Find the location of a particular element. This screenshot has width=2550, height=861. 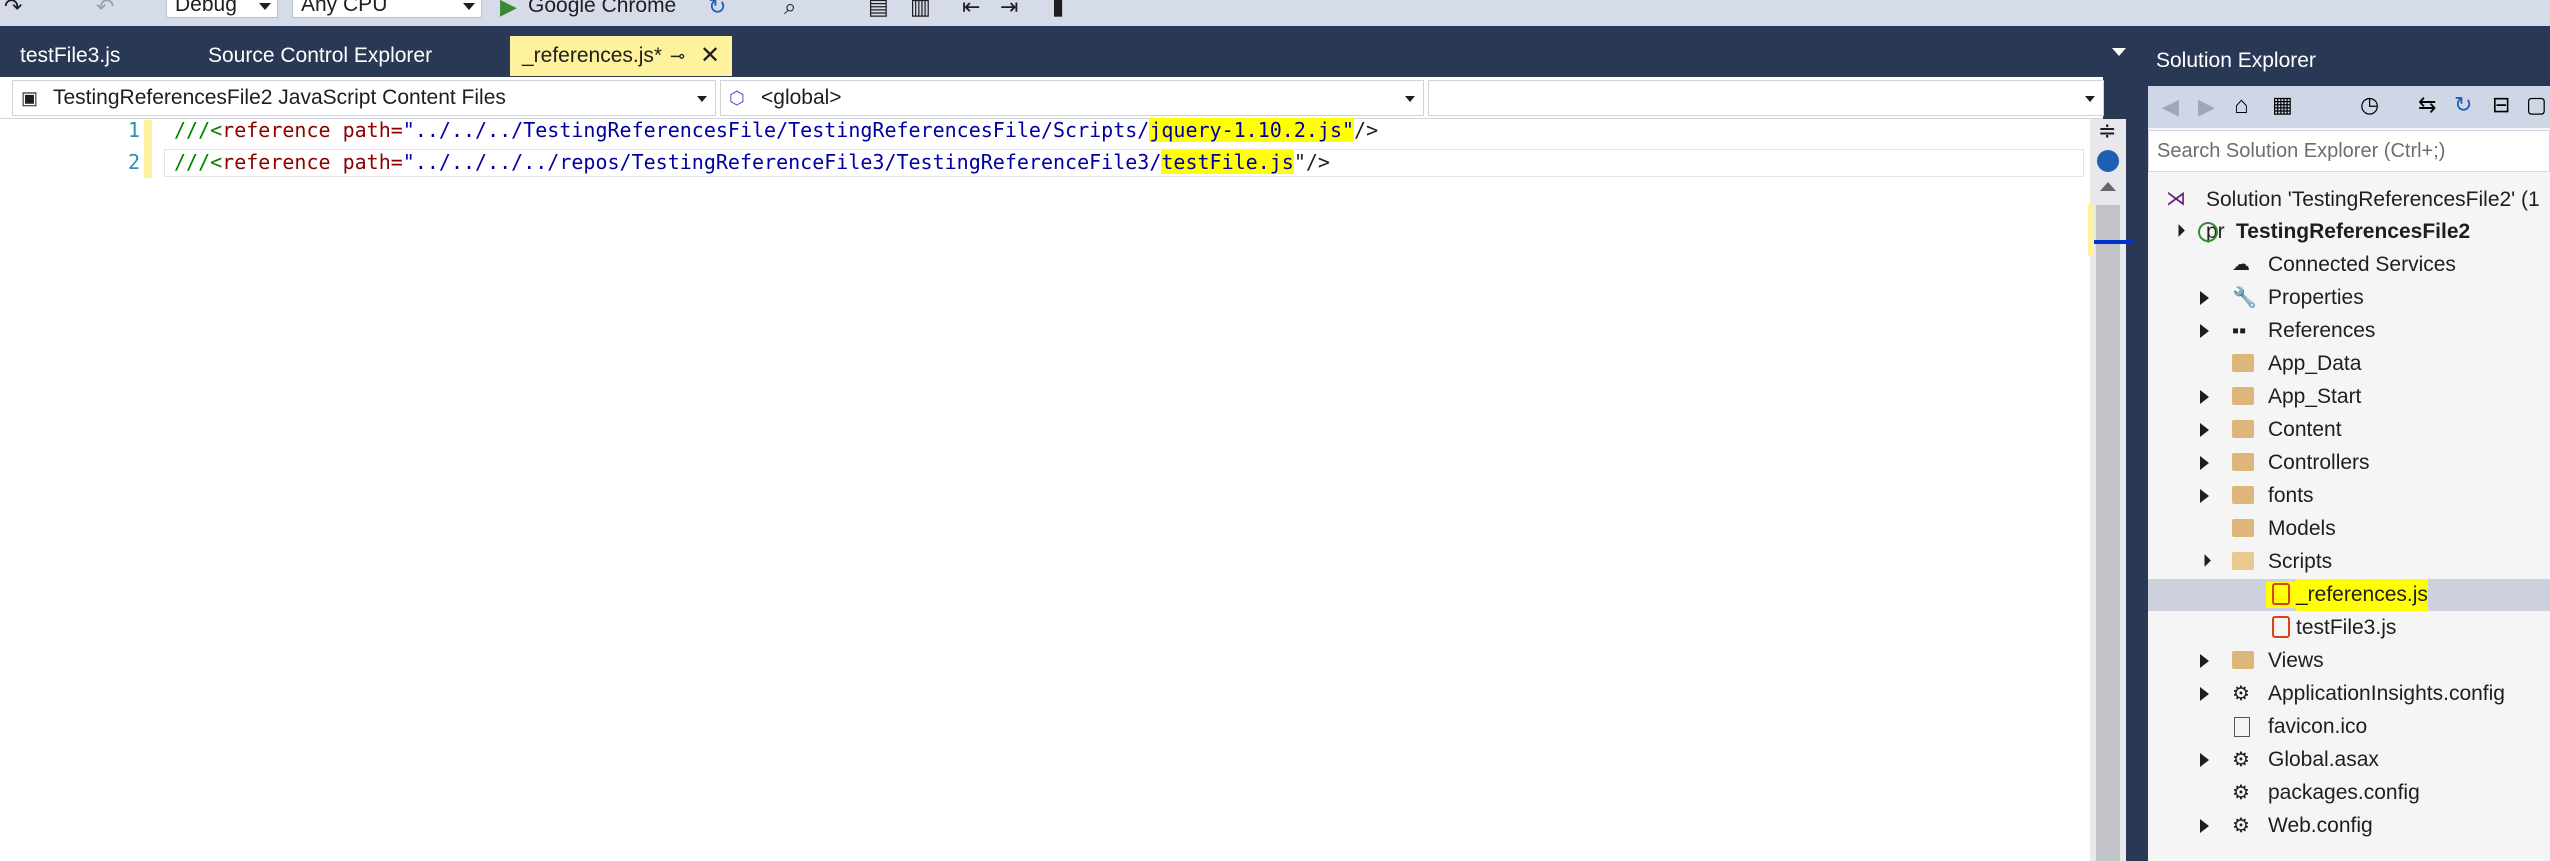

tree-item-testfile3-js: testFile3.js is located at coordinates (2349, 628).